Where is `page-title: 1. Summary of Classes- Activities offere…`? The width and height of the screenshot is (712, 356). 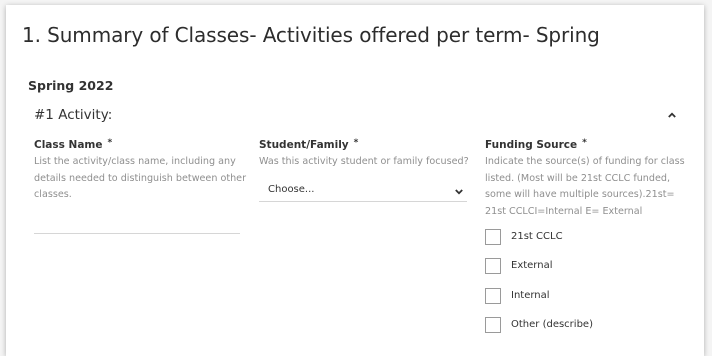 page-title: 1. Summary of Classes- Activities offere… is located at coordinates (311, 35).